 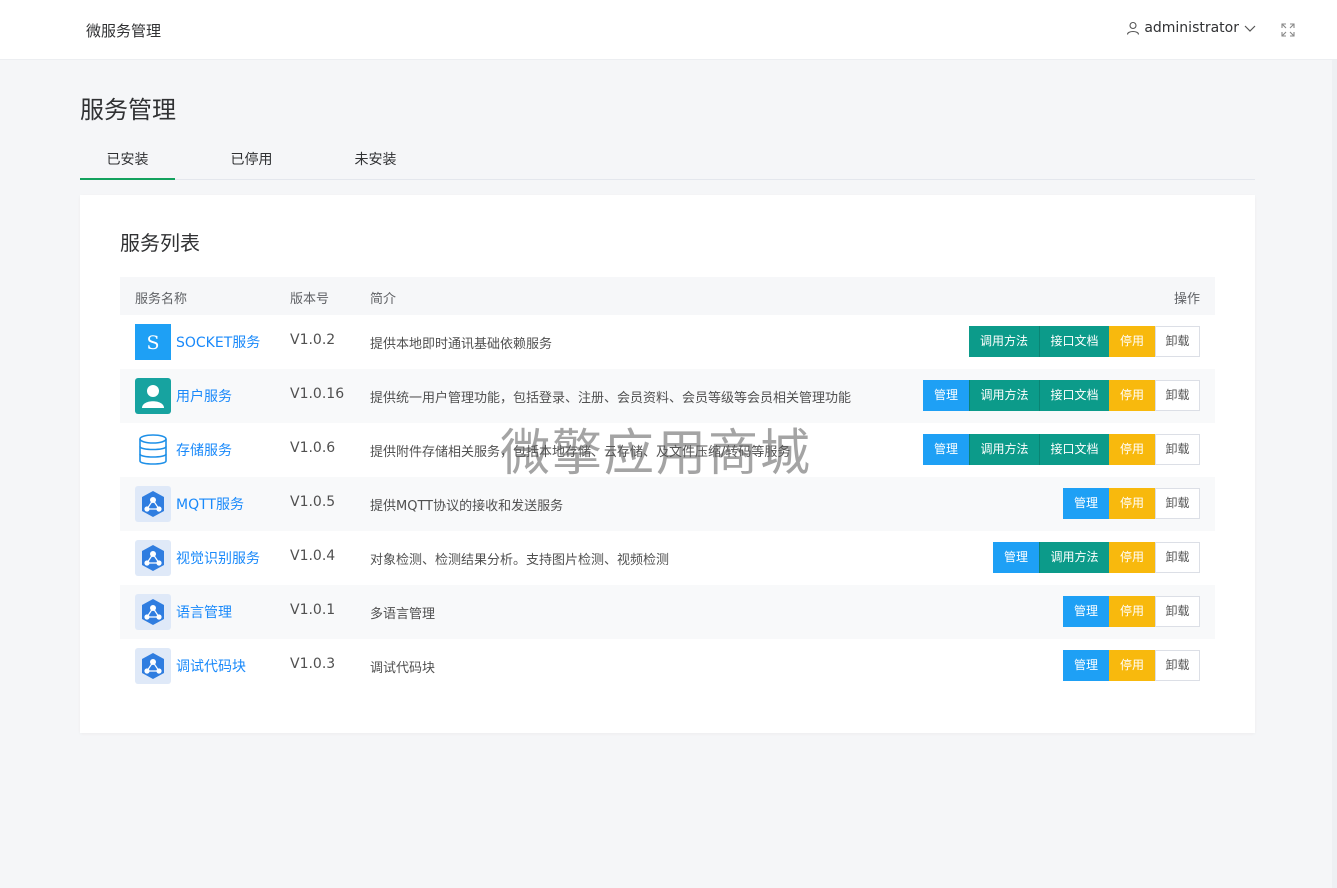 I want to click on service-version: V1.0.1, so click(x=313, y=610).